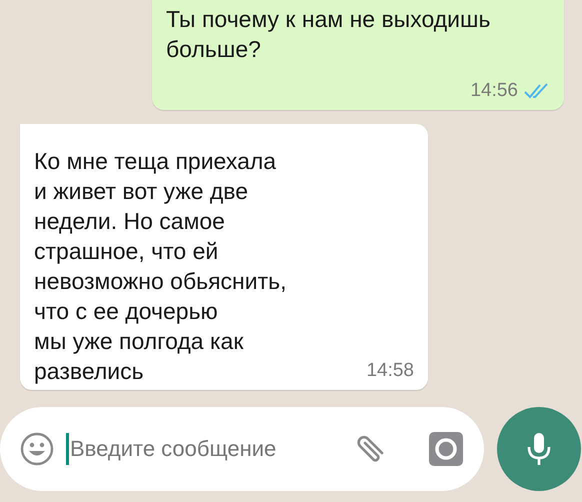 The width and height of the screenshot is (582, 502). What do you see at coordinates (539, 449) in the screenshot?
I see `microphone-icon` at bounding box center [539, 449].